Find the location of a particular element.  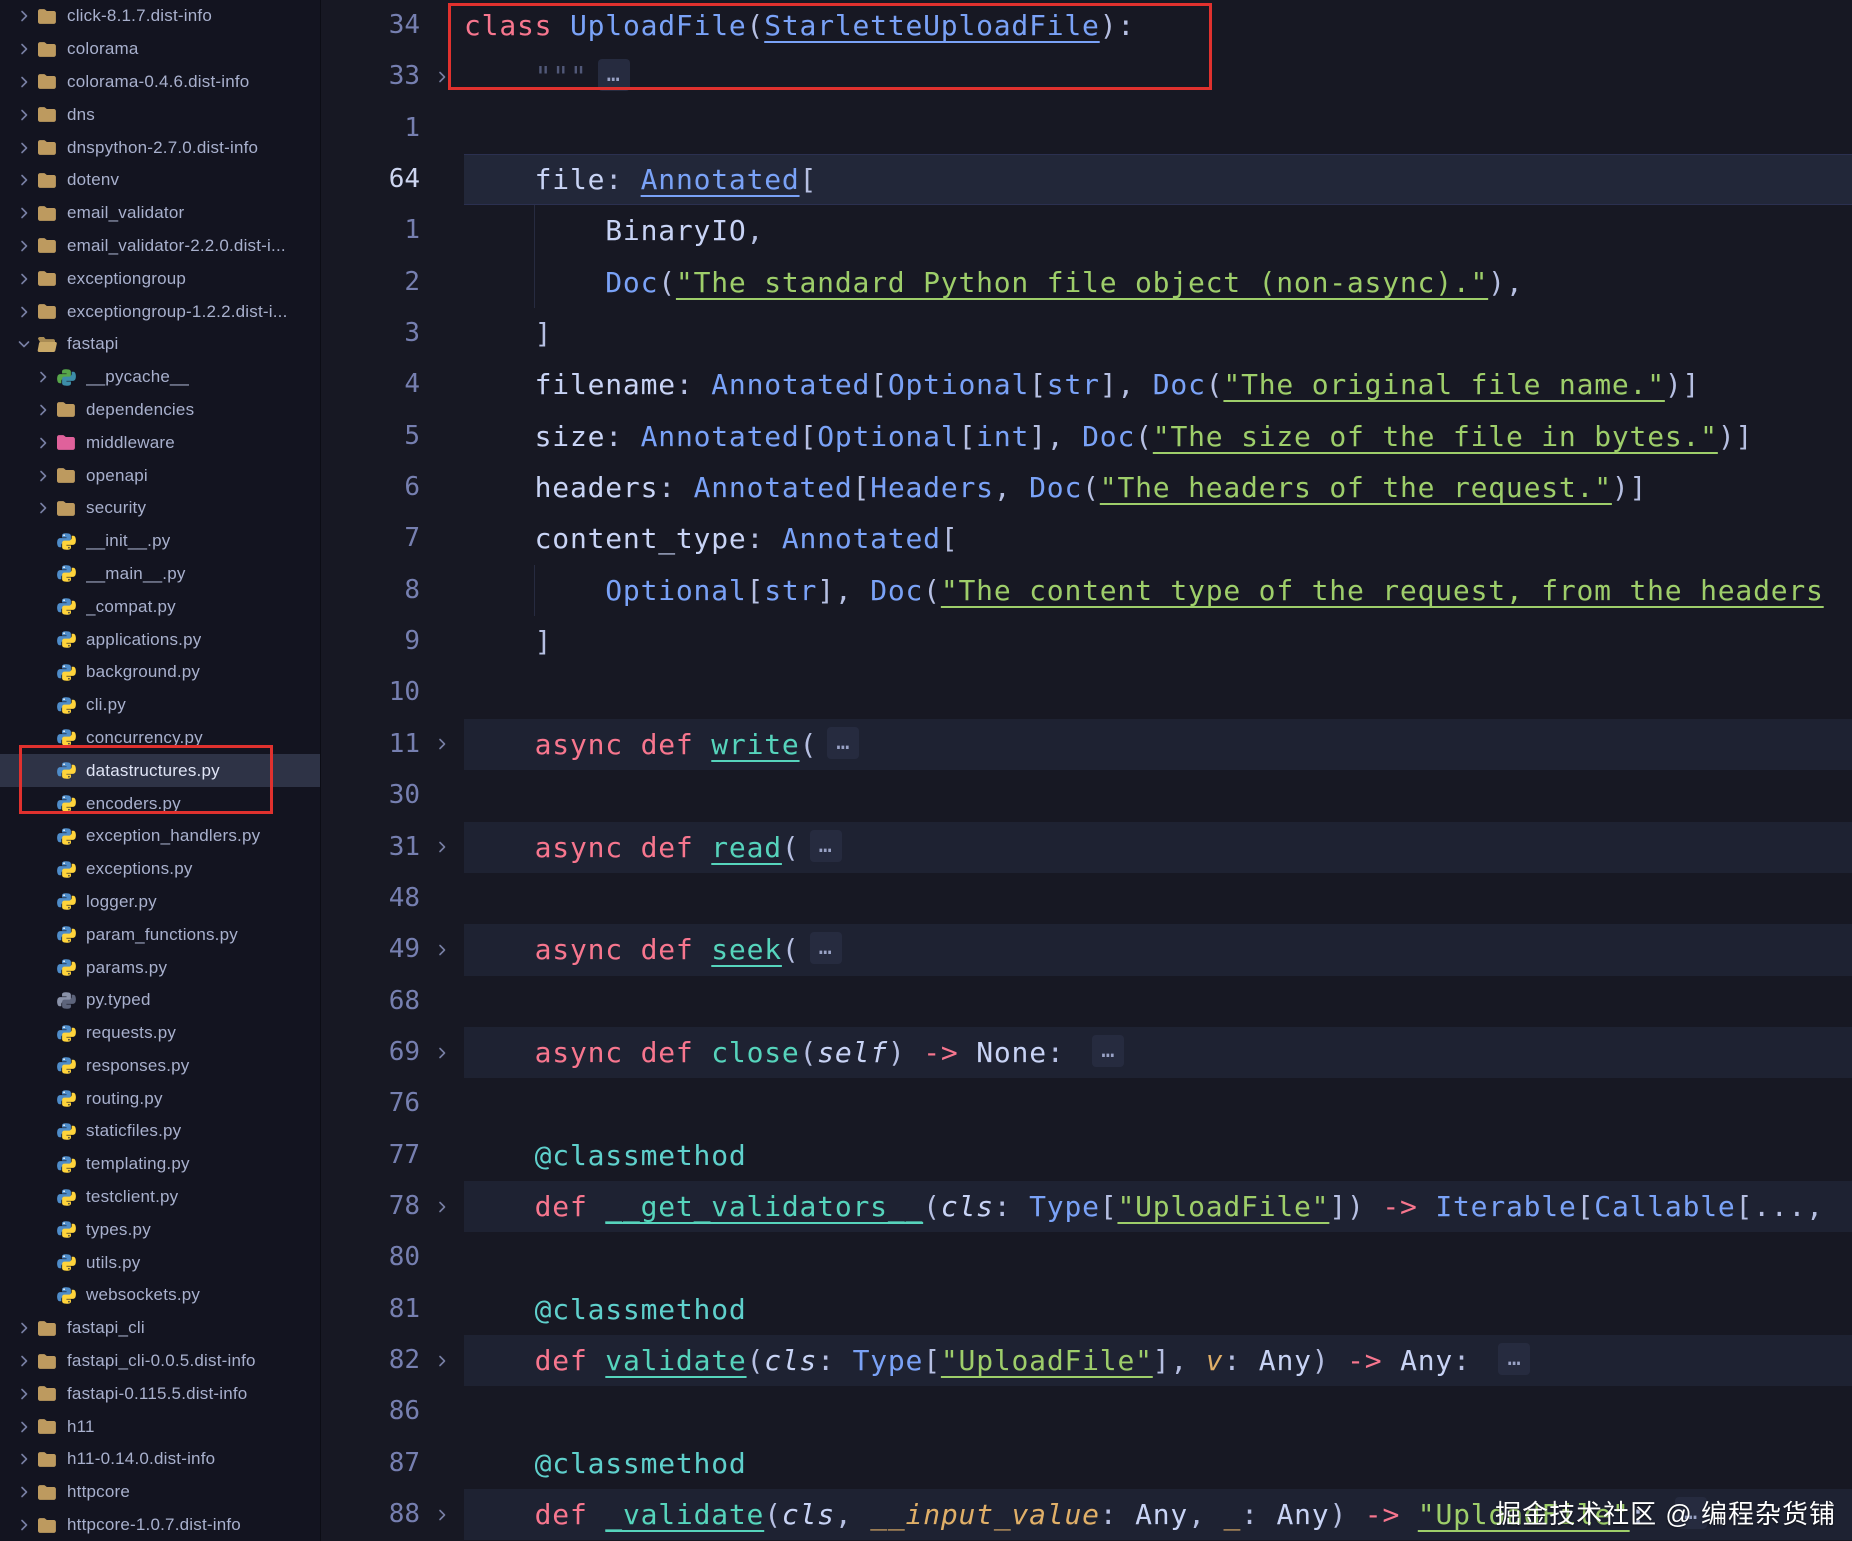

tree-item-templating-py: templating.py is located at coordinates (160, 1164).